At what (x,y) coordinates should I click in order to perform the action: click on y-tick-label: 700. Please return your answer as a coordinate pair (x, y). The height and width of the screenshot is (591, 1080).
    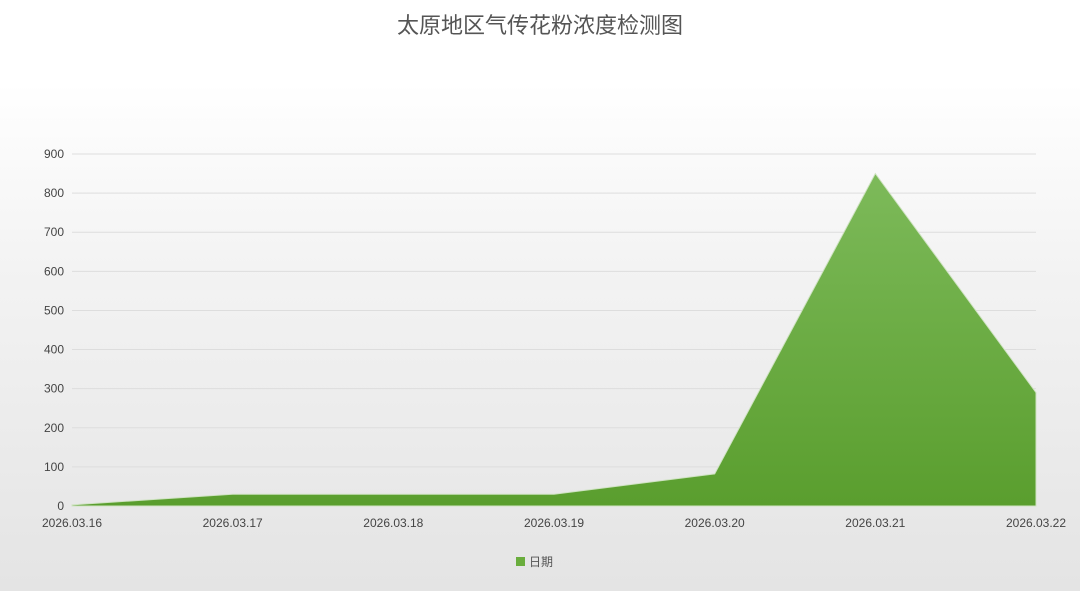
    Looking at the image, I should click on (54, 232).